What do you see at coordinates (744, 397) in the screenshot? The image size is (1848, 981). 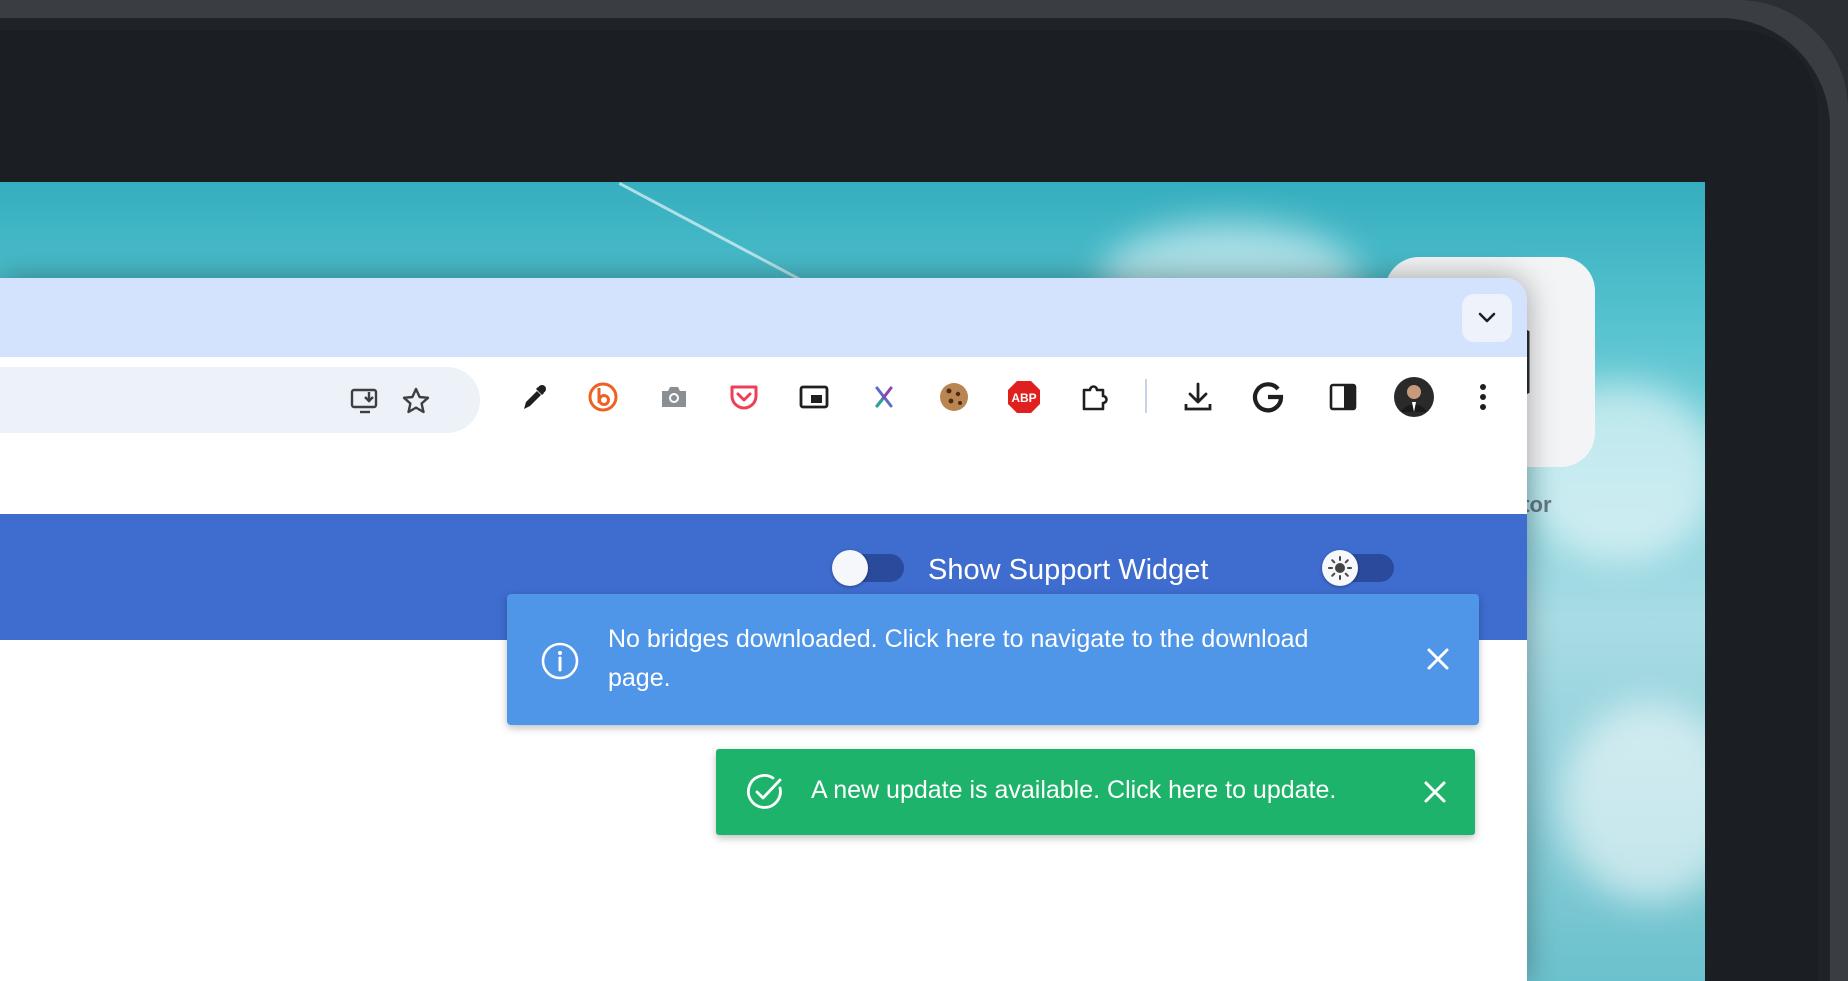 I see `pocket-icon` at bounding box center [744, 397].